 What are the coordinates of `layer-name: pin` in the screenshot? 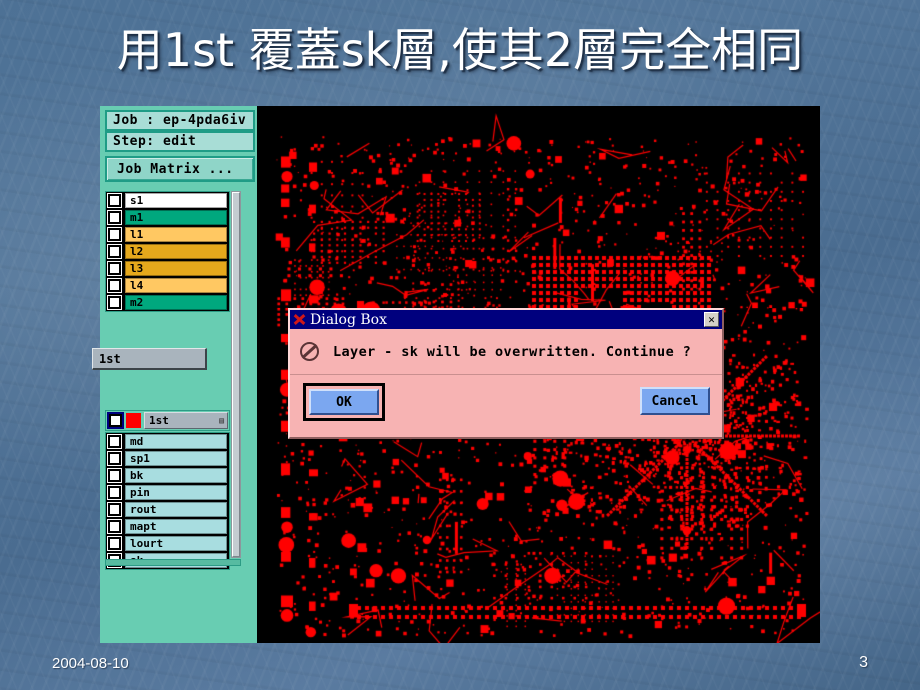 It's located at (176, 492).